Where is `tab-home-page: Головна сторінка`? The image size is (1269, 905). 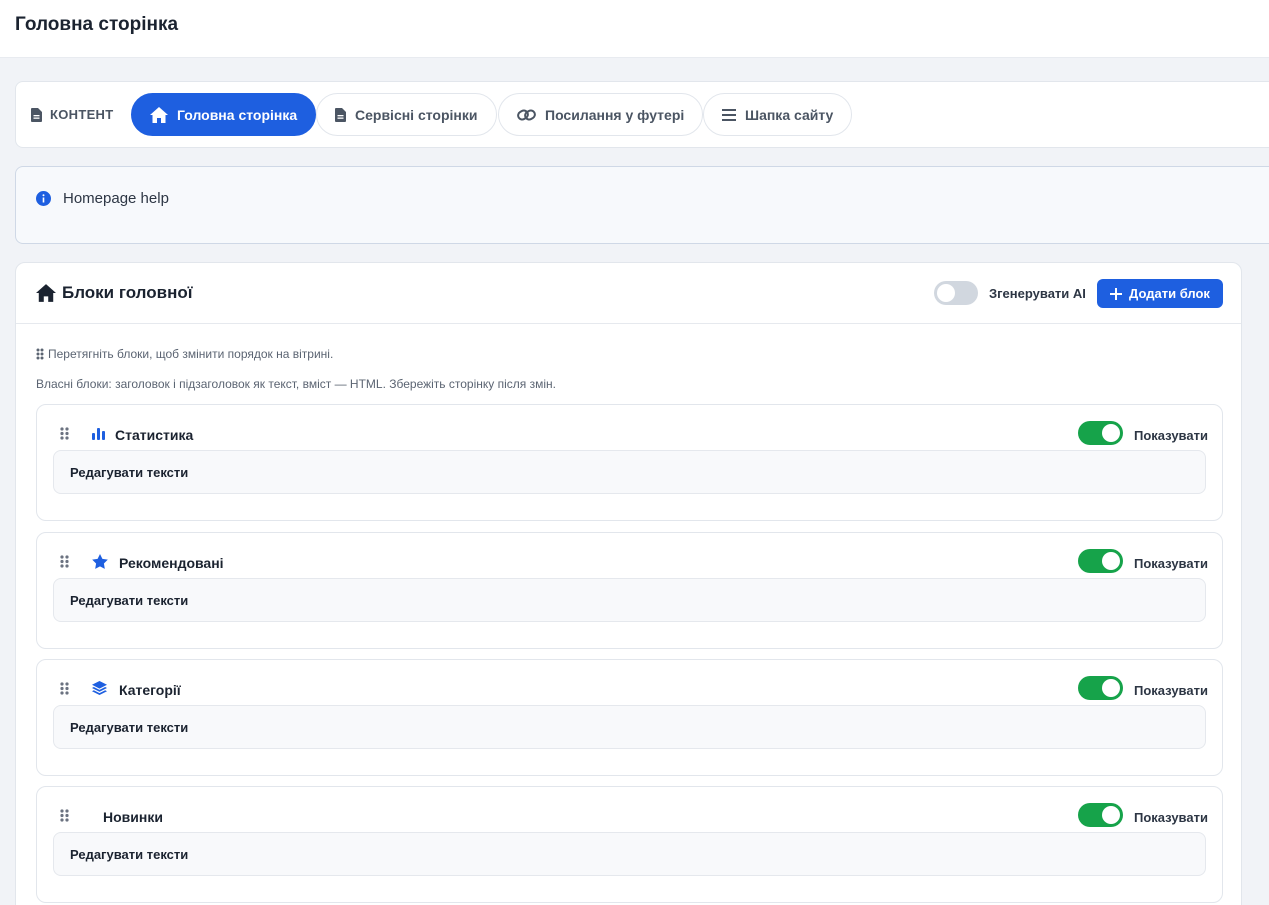 tab-home-page: Головна сторінка is located at coordinates (224, 114).